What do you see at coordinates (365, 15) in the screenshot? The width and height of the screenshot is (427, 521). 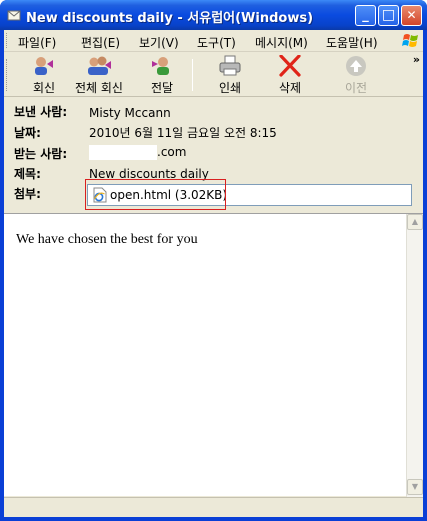 I see `minimize-button: _` at bounding box center [365, 15].